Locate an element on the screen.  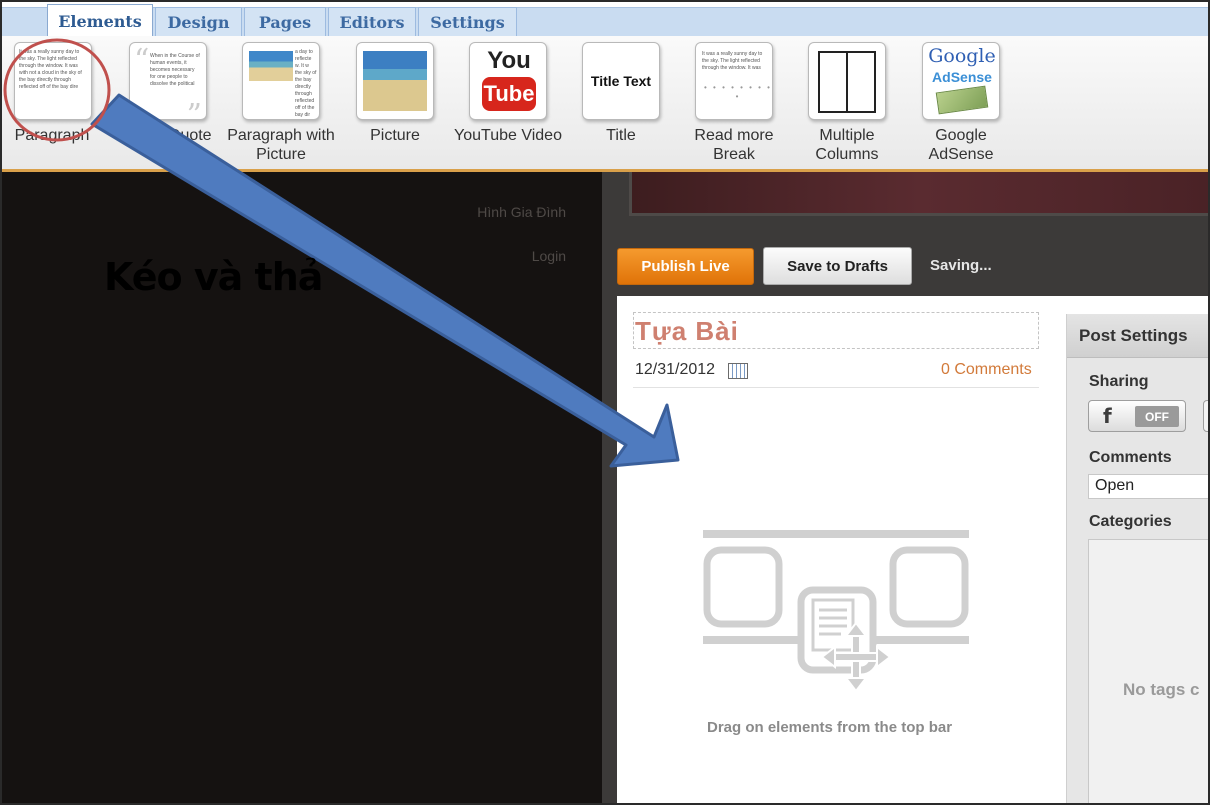
drag-and-drop-caption: Kéo và thả is located at coordinates (213, 277).